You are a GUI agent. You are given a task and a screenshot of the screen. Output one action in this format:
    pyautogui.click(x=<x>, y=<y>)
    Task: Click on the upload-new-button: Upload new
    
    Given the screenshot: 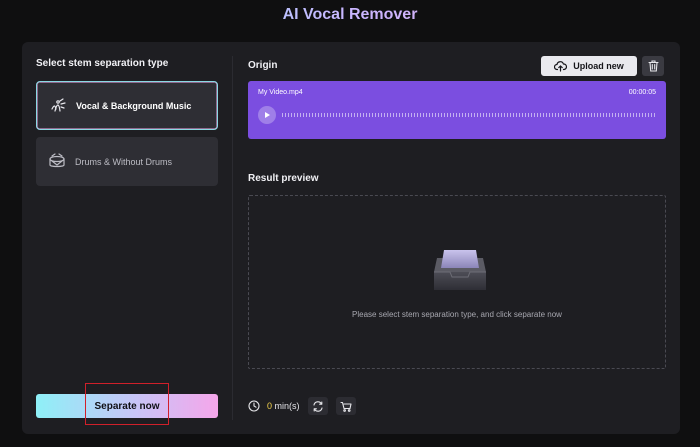 What is the action you would take?
    pyautogui.click(x=589, y=66)
    